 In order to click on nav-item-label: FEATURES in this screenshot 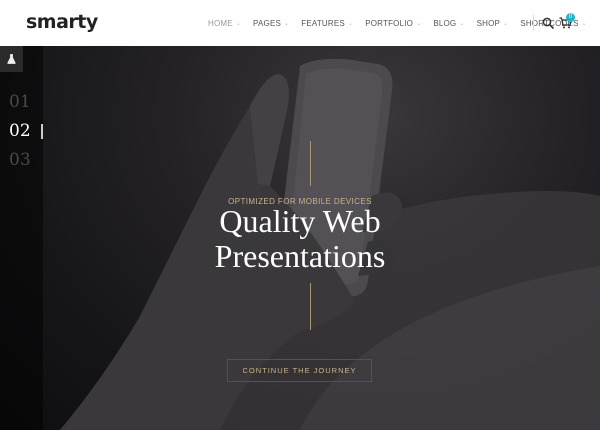, I will do `click(323, 23)`.